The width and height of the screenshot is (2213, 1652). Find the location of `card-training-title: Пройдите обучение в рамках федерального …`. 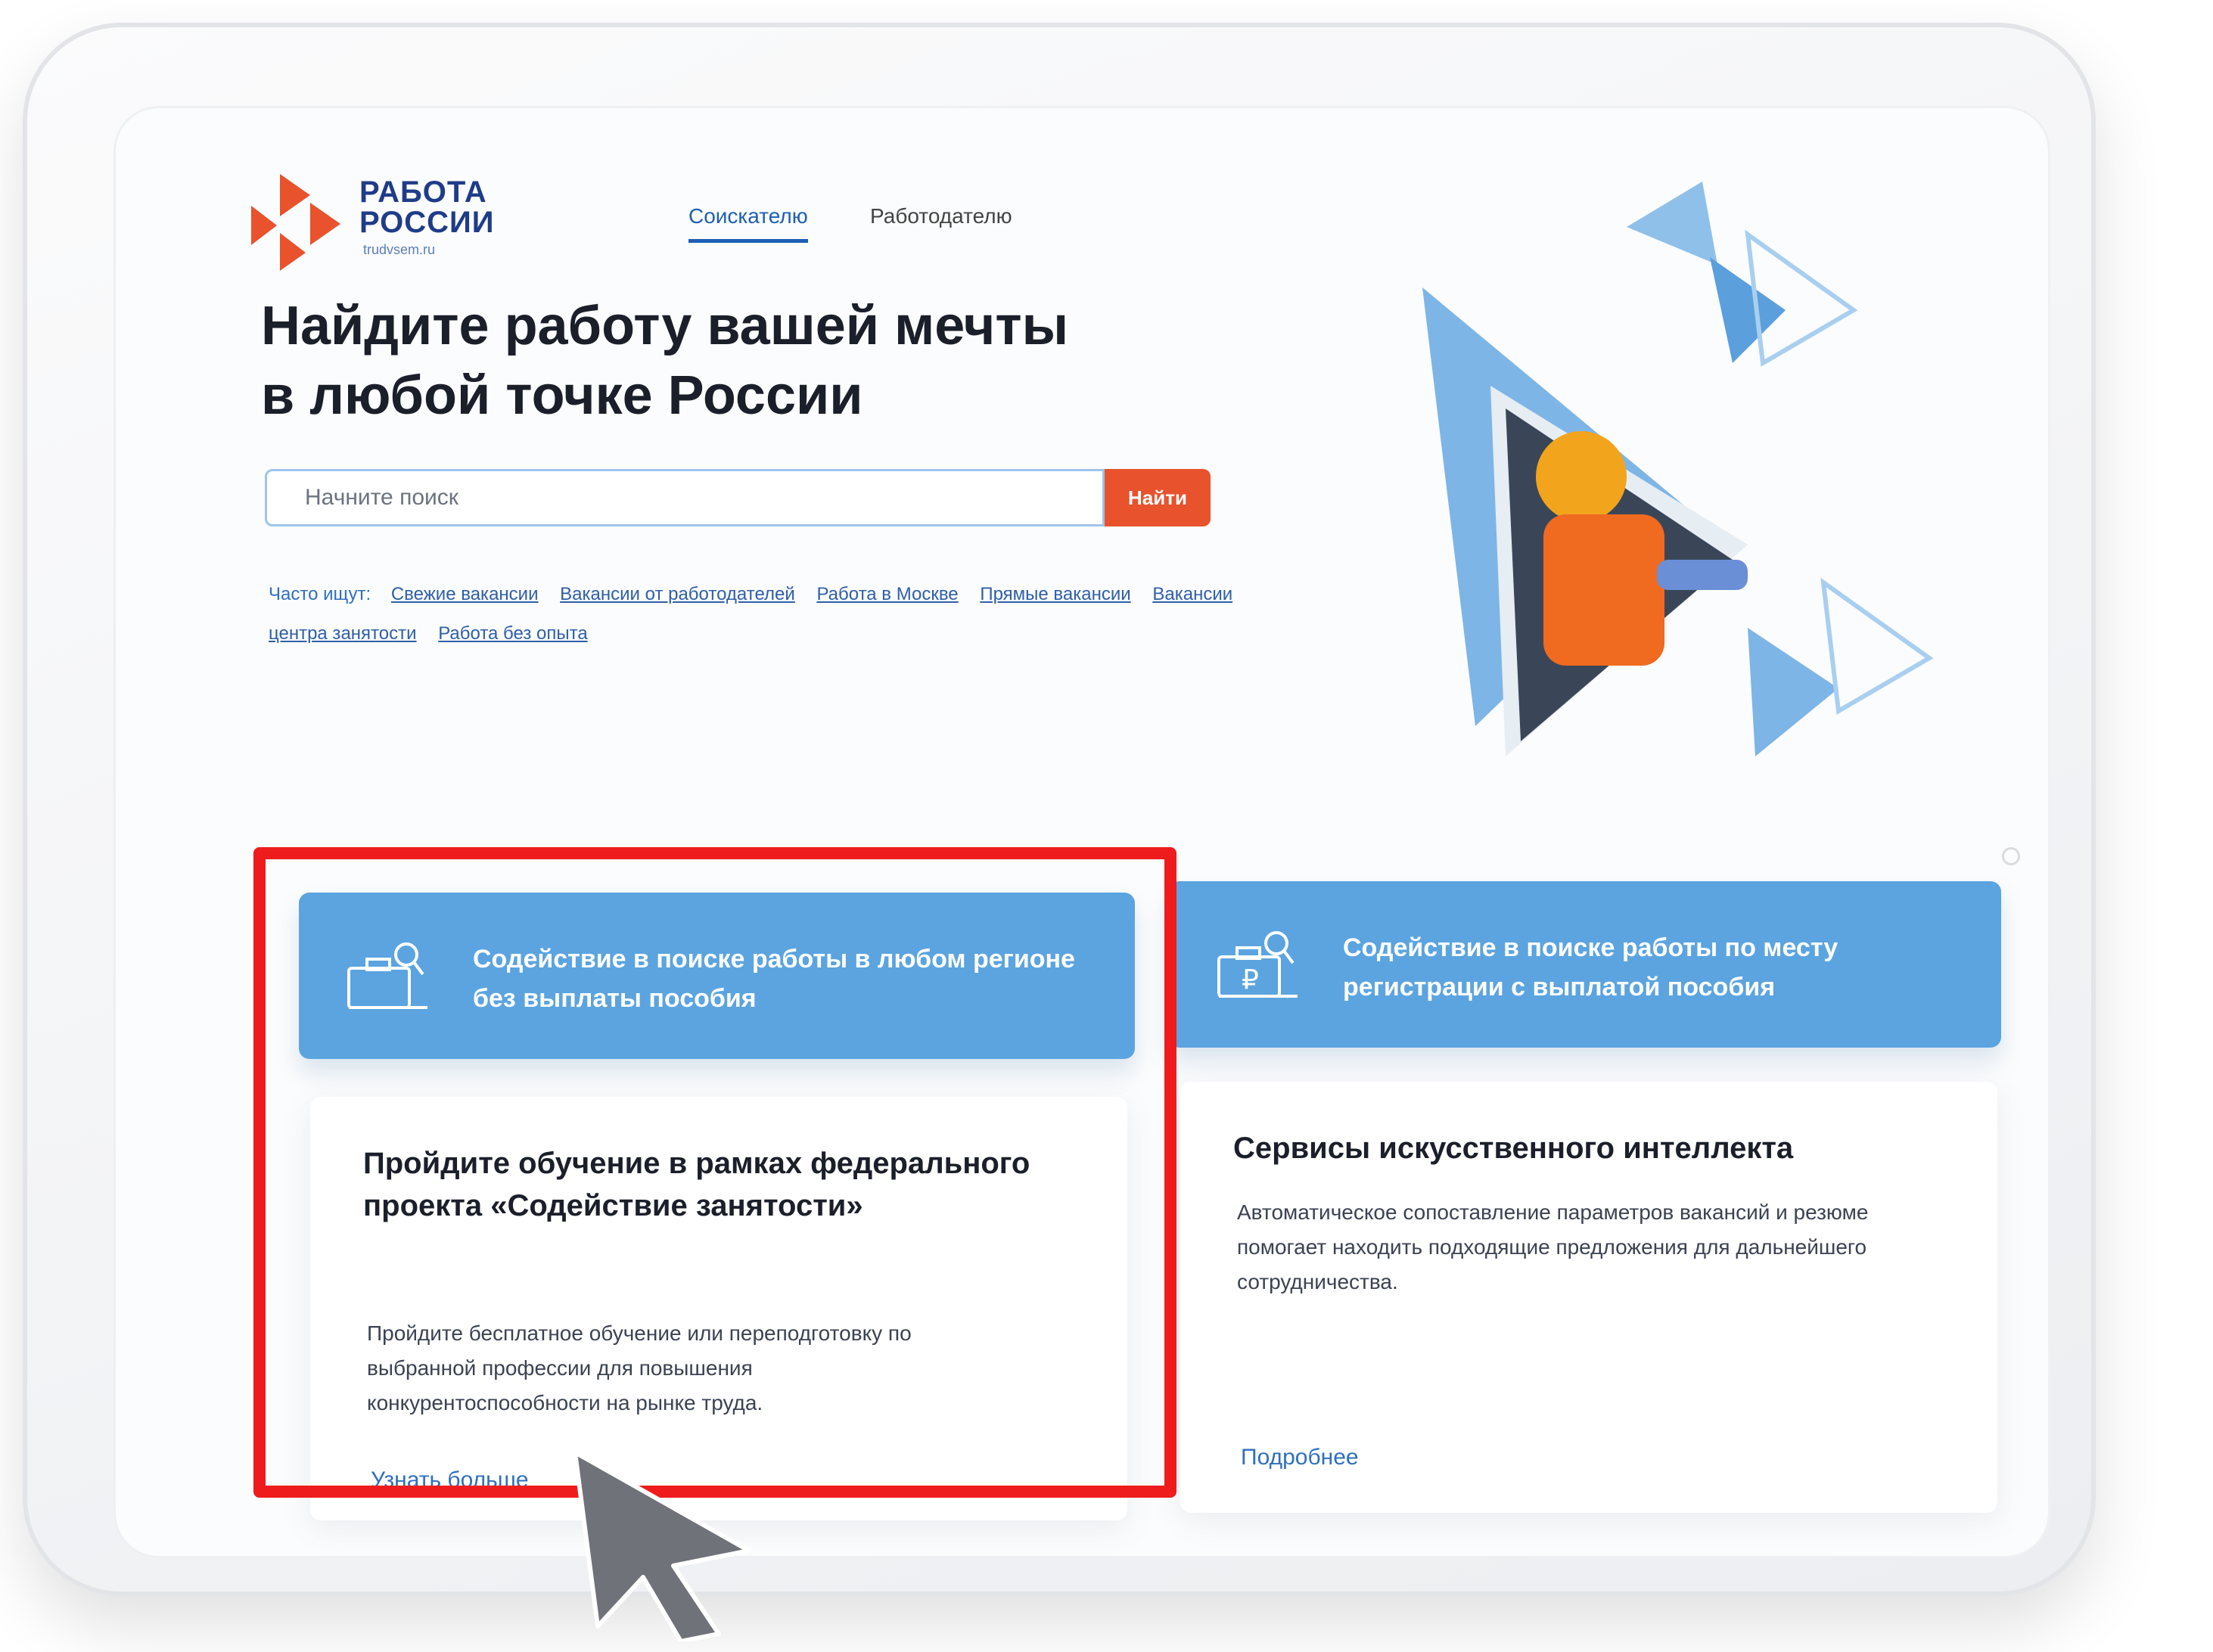

card-training-title: Пройдите обучение в рамках федерального … is located at coordinates (696, 1184).